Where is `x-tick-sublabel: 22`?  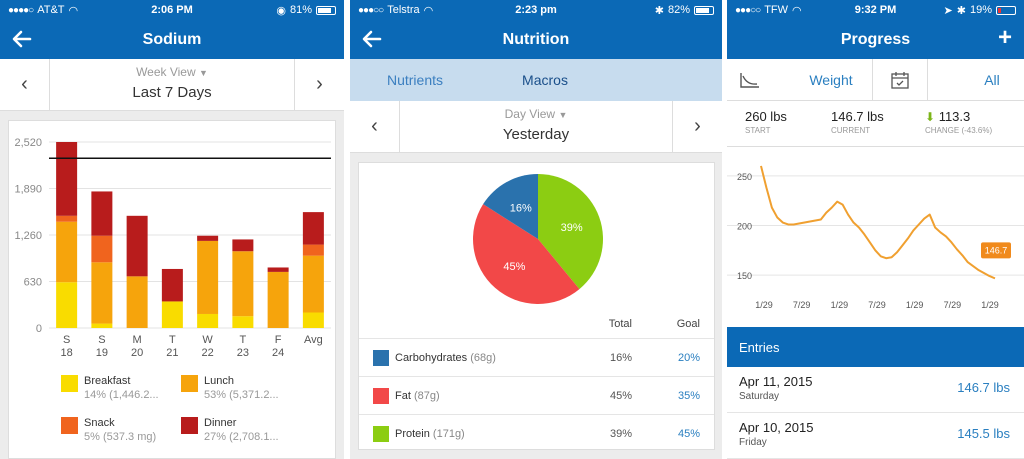 x-tick-sublabel: 22 is located at coordinates (208, 353).